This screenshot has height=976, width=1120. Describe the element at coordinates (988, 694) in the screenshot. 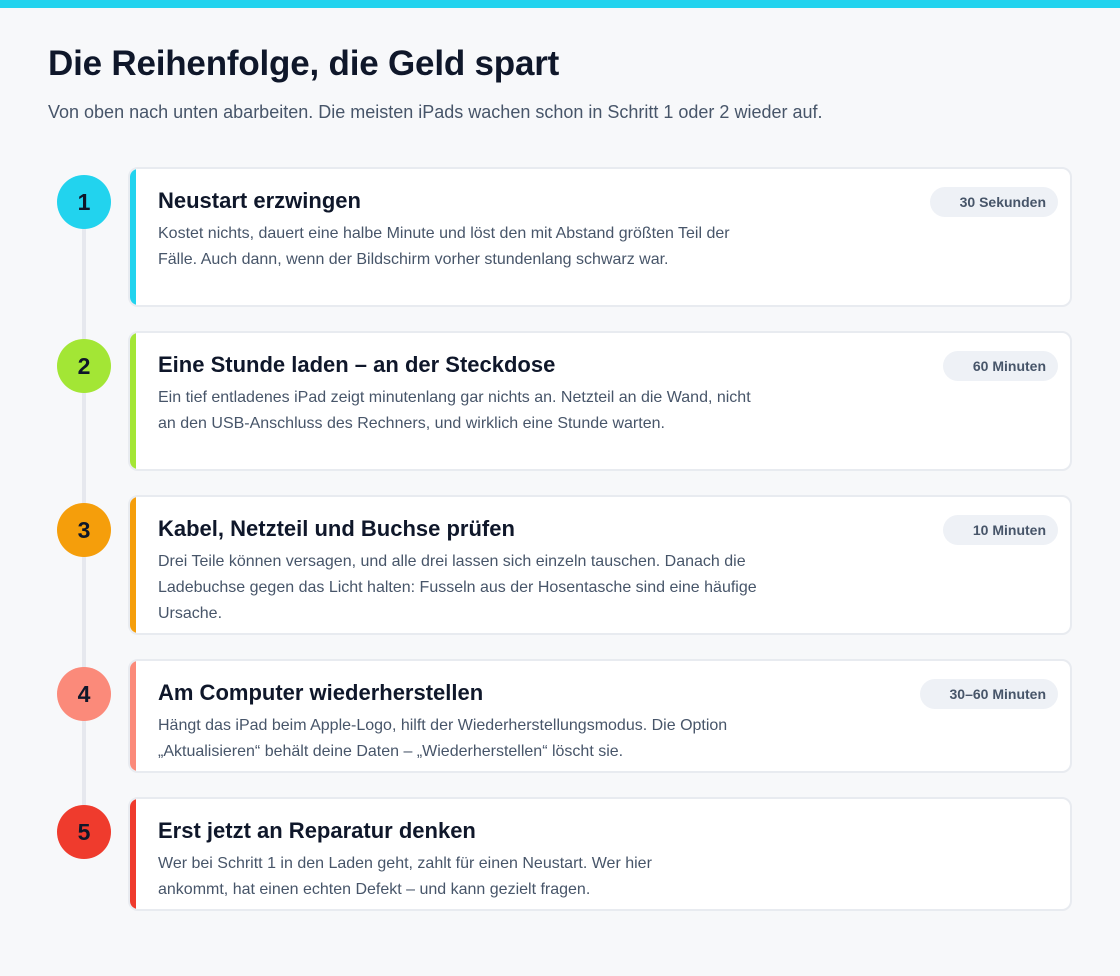

I see `duration-badge: 30–60 Minuten` at that location.